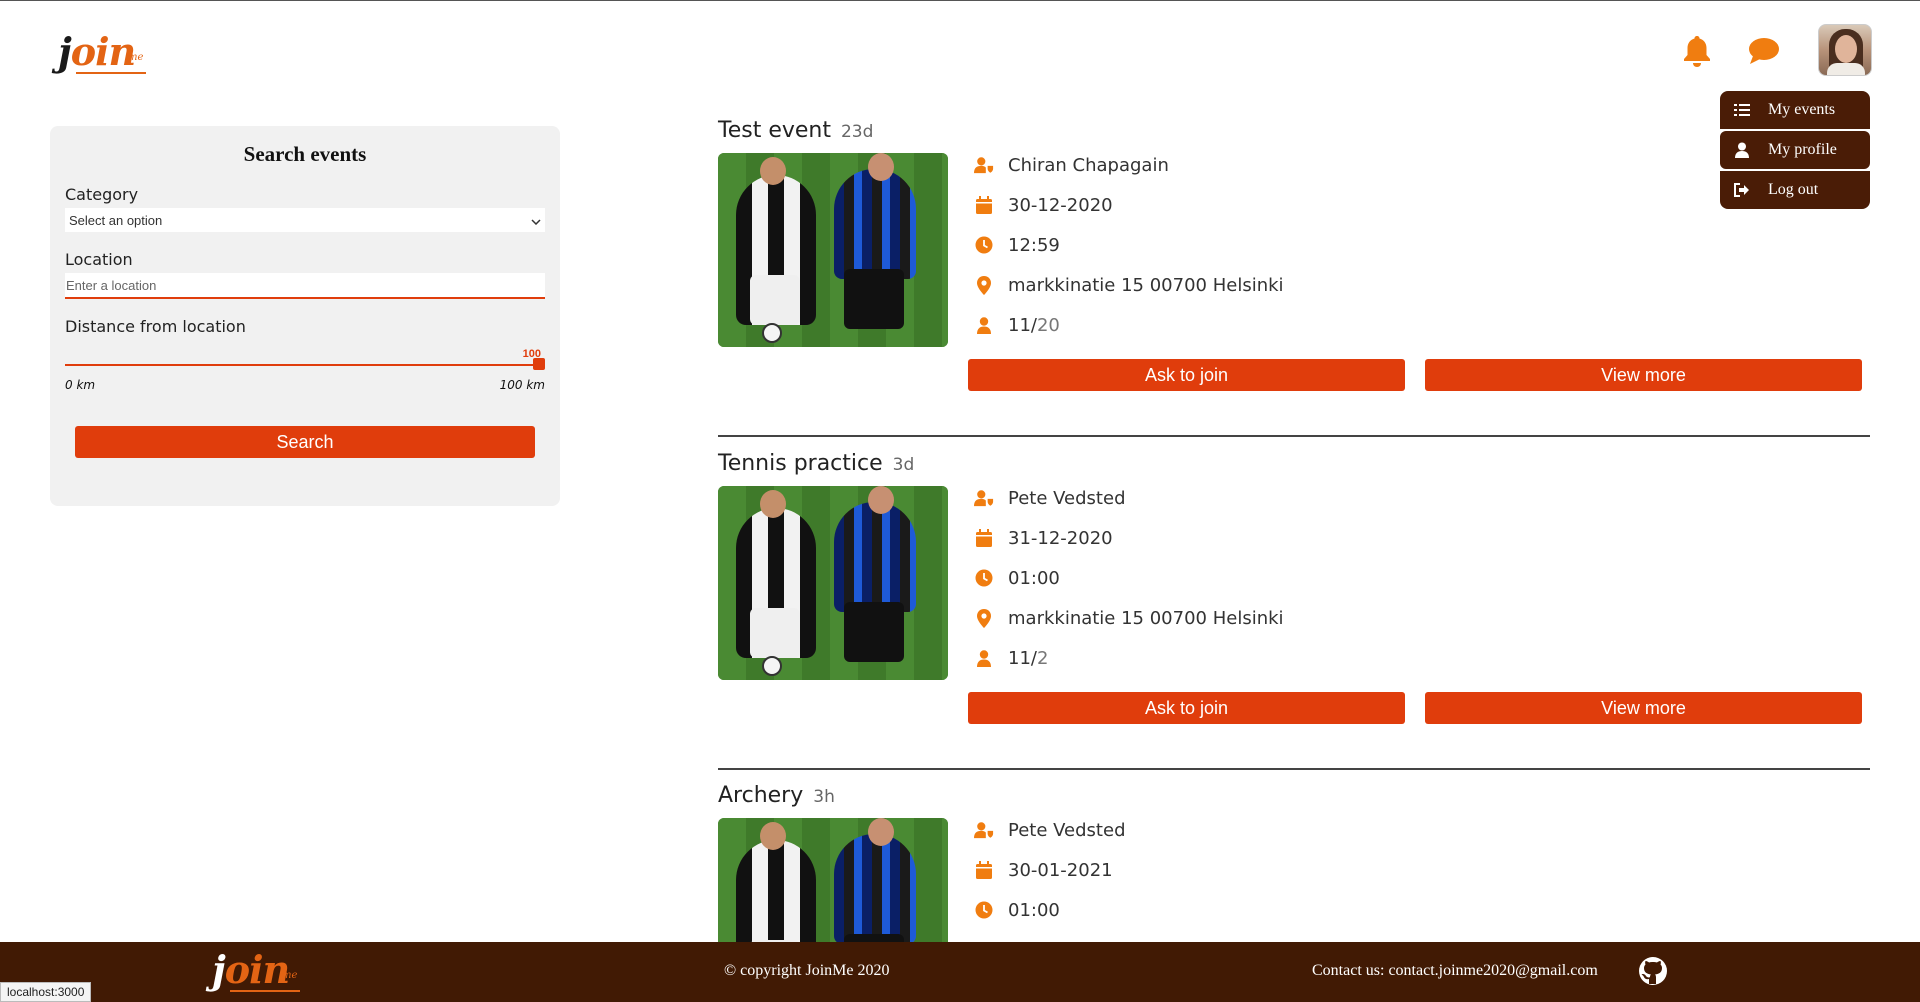 Image resolution: width=1920 pixels, height=1002 pixels. I want to click on event-capacity: 20, so click(1048, 325).